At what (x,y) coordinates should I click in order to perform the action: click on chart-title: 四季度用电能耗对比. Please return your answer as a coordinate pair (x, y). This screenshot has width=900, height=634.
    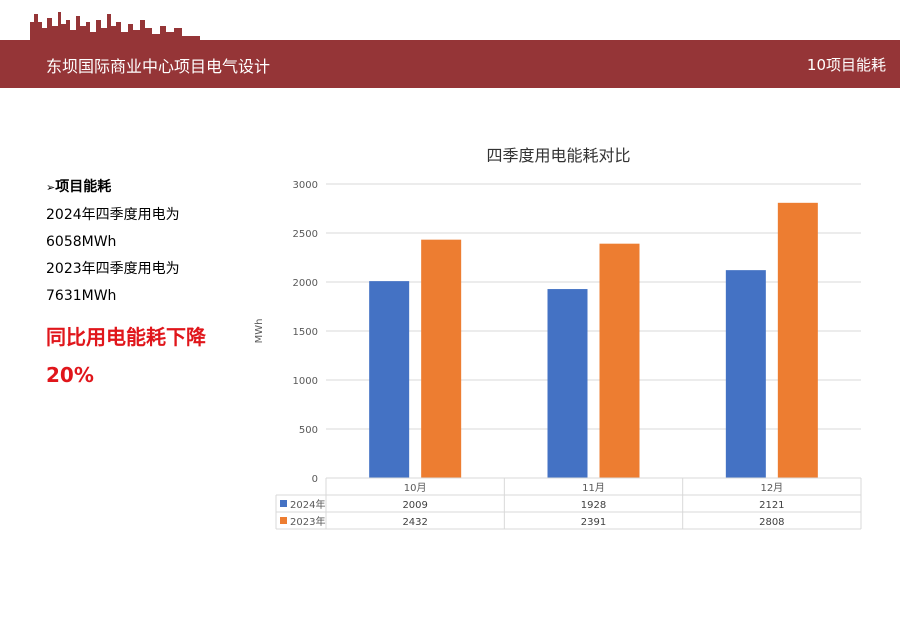
    Looking at the image, I should click on (558, 155).